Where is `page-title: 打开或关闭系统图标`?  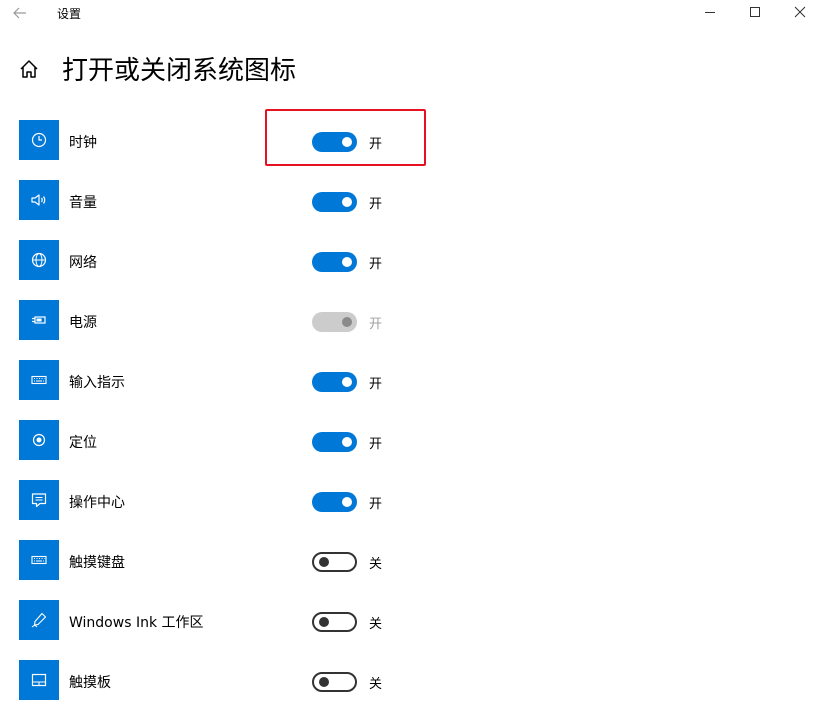 page-title: 打开或关闭系统图标 is located at coordinates (179, 71).